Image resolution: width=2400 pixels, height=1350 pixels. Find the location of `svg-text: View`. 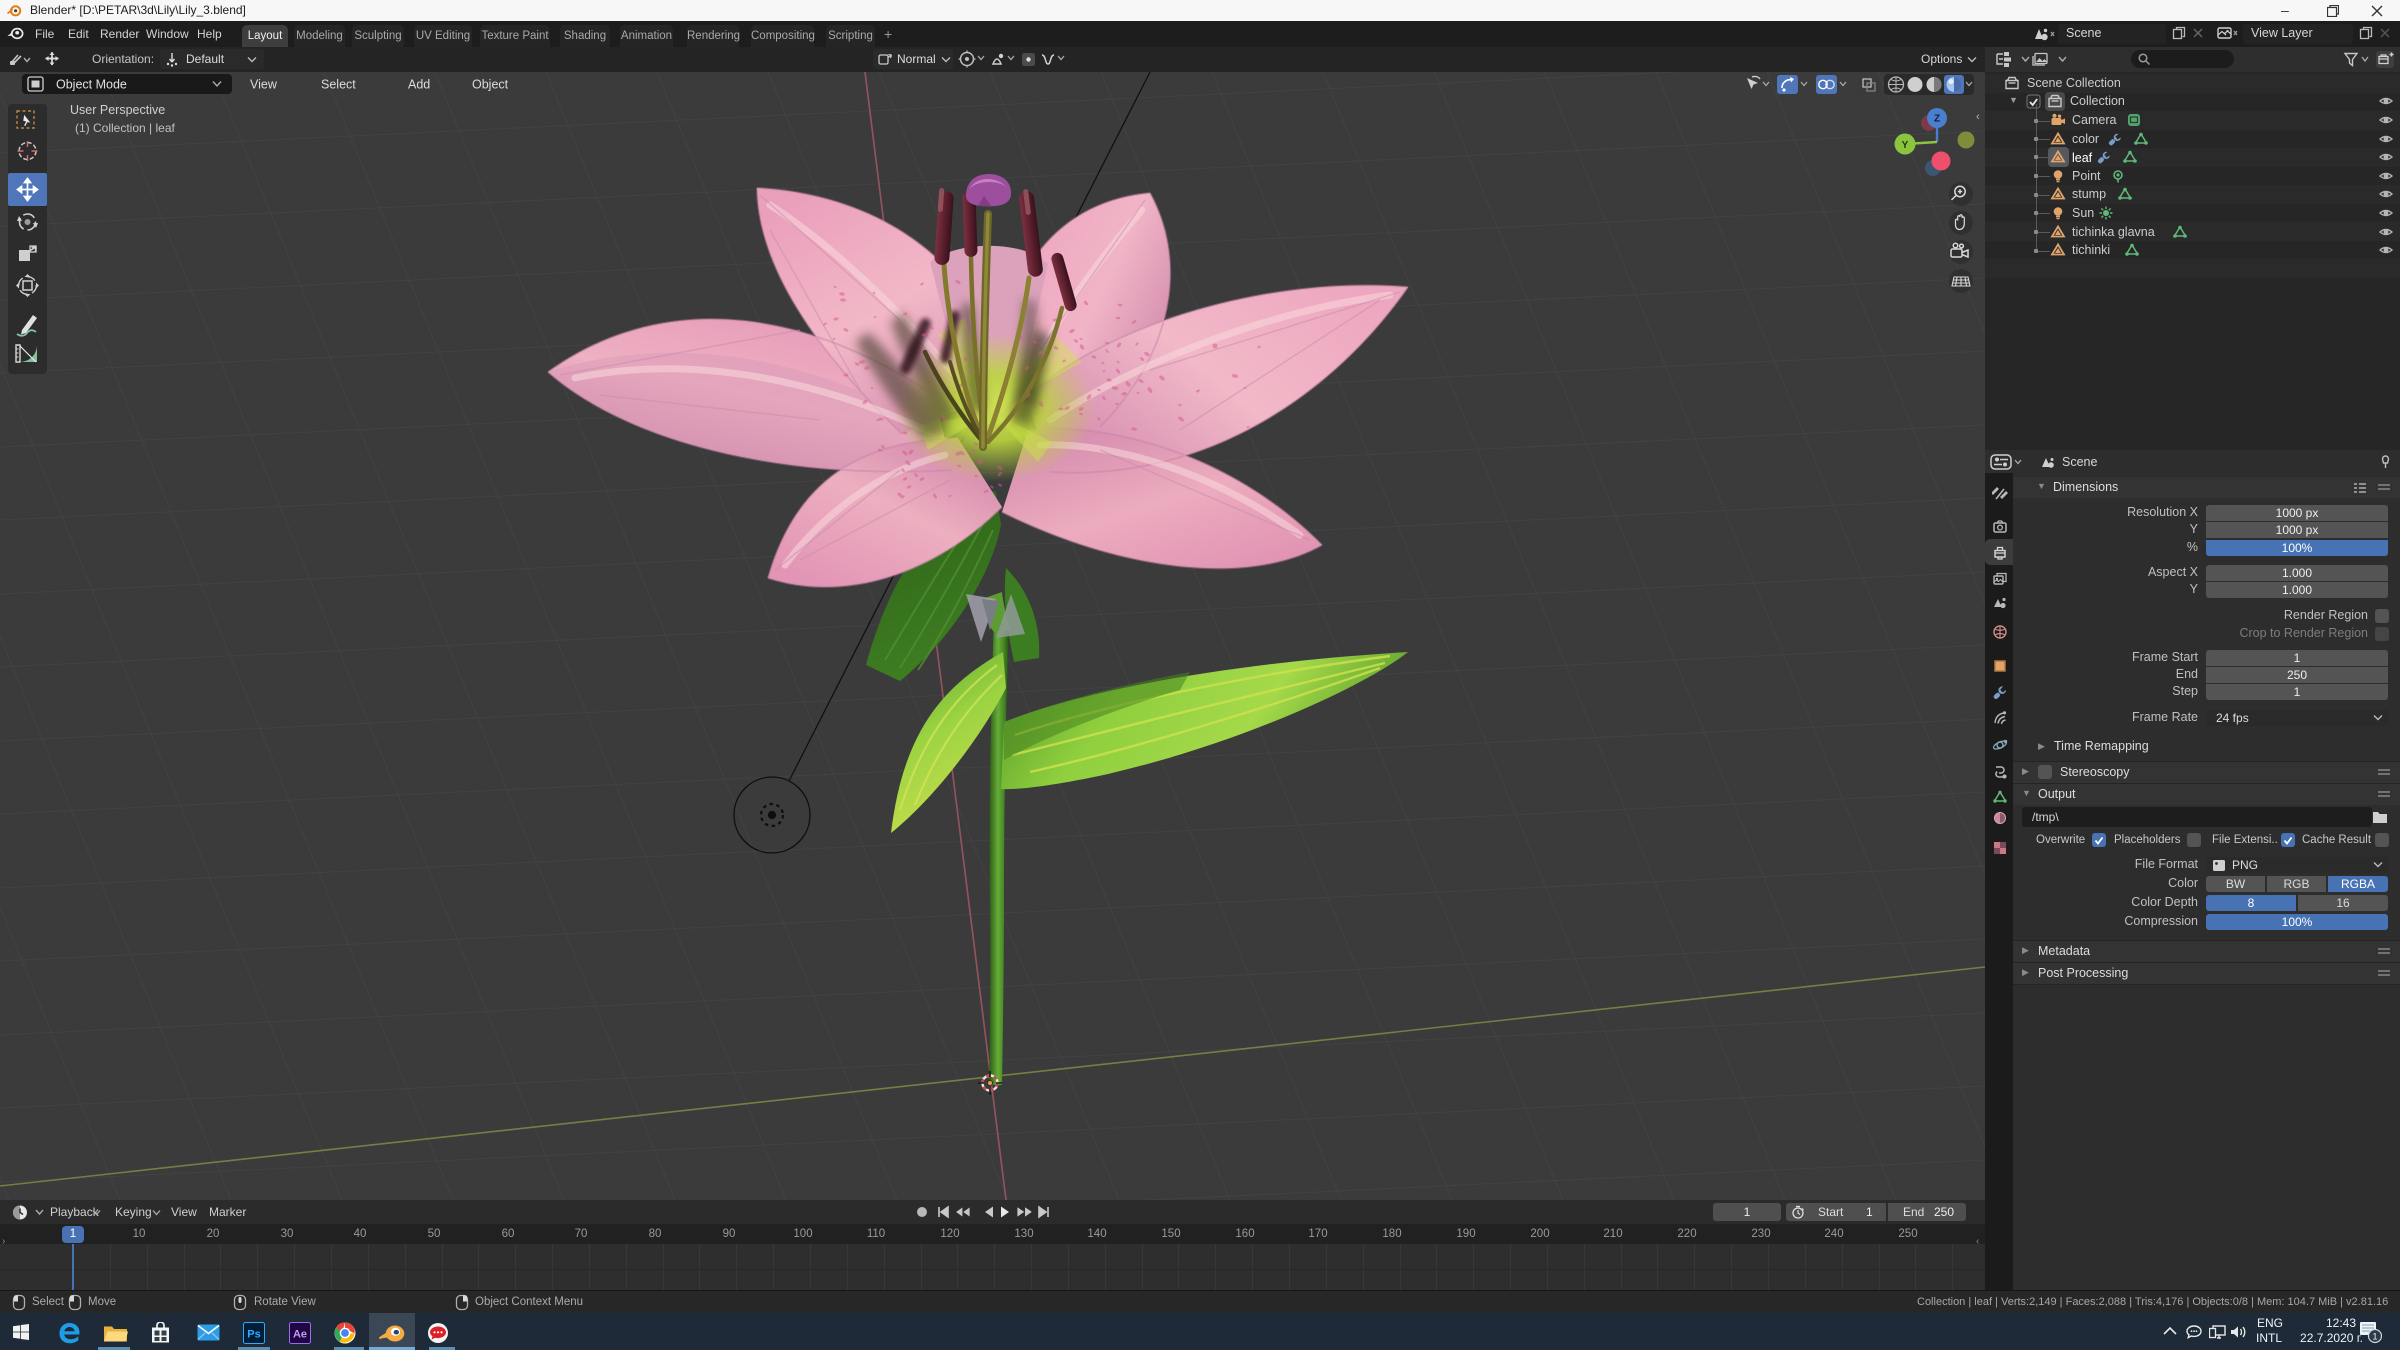

svg-text: View is located at coordinates (264, 85).